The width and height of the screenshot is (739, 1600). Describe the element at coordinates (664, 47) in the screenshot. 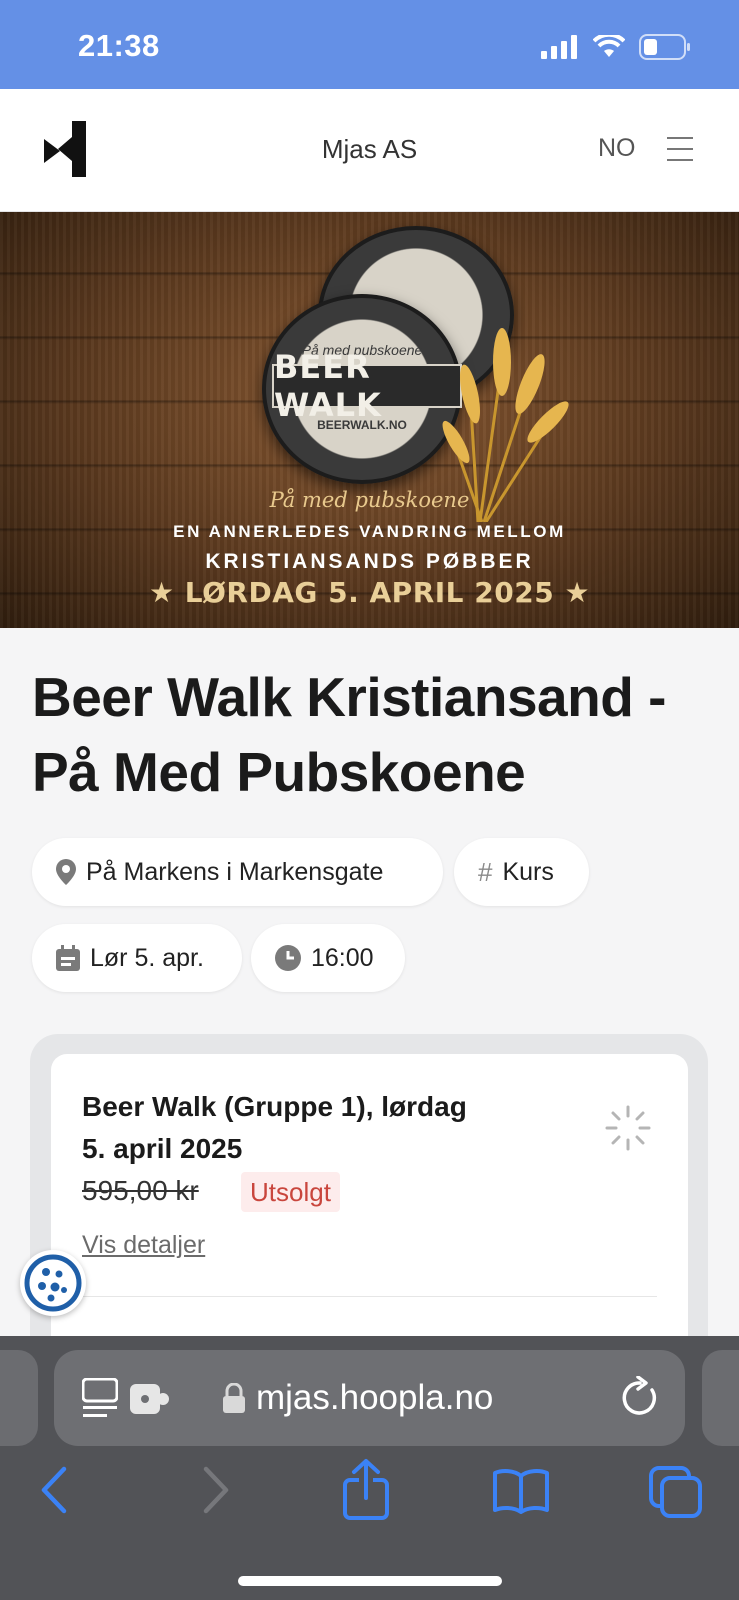

I see `battery-icon` at that location.